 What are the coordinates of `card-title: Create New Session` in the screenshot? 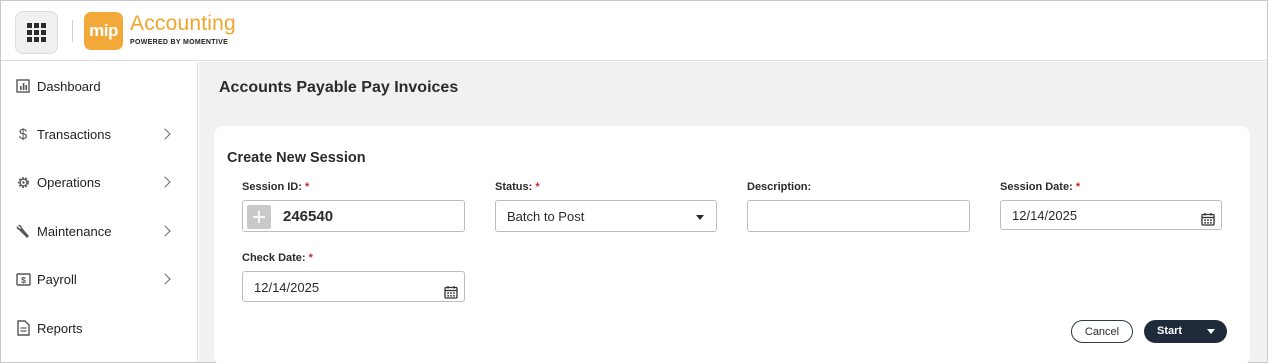 It's located at (296, 158).